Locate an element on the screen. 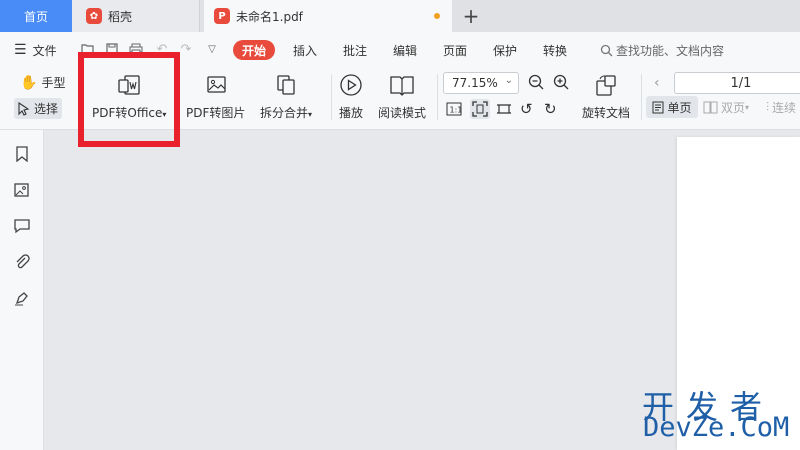 The height and width of the screenshot is (450, 800). zoom-select: 77.15% ⌄ is located at coordinates (481, 83).